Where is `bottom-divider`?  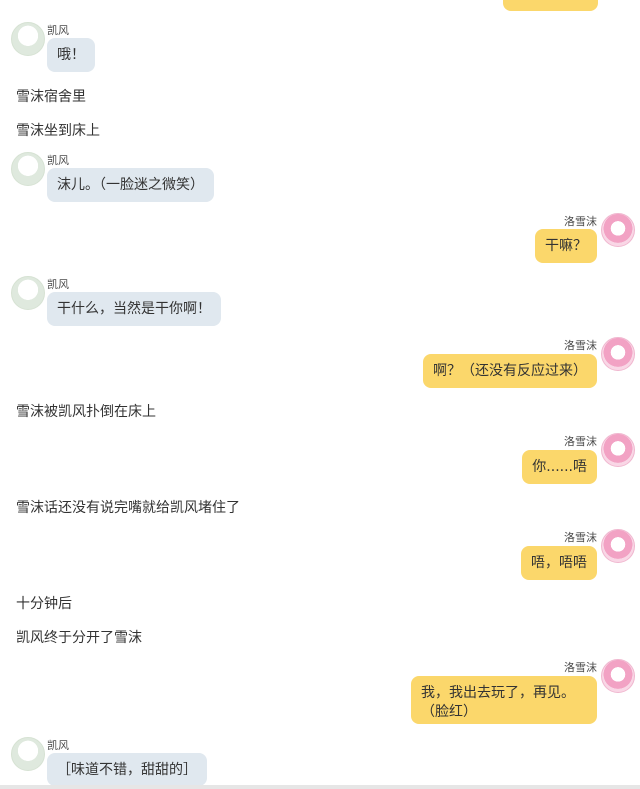 bottom-divider is located at coordinates (320, 787).